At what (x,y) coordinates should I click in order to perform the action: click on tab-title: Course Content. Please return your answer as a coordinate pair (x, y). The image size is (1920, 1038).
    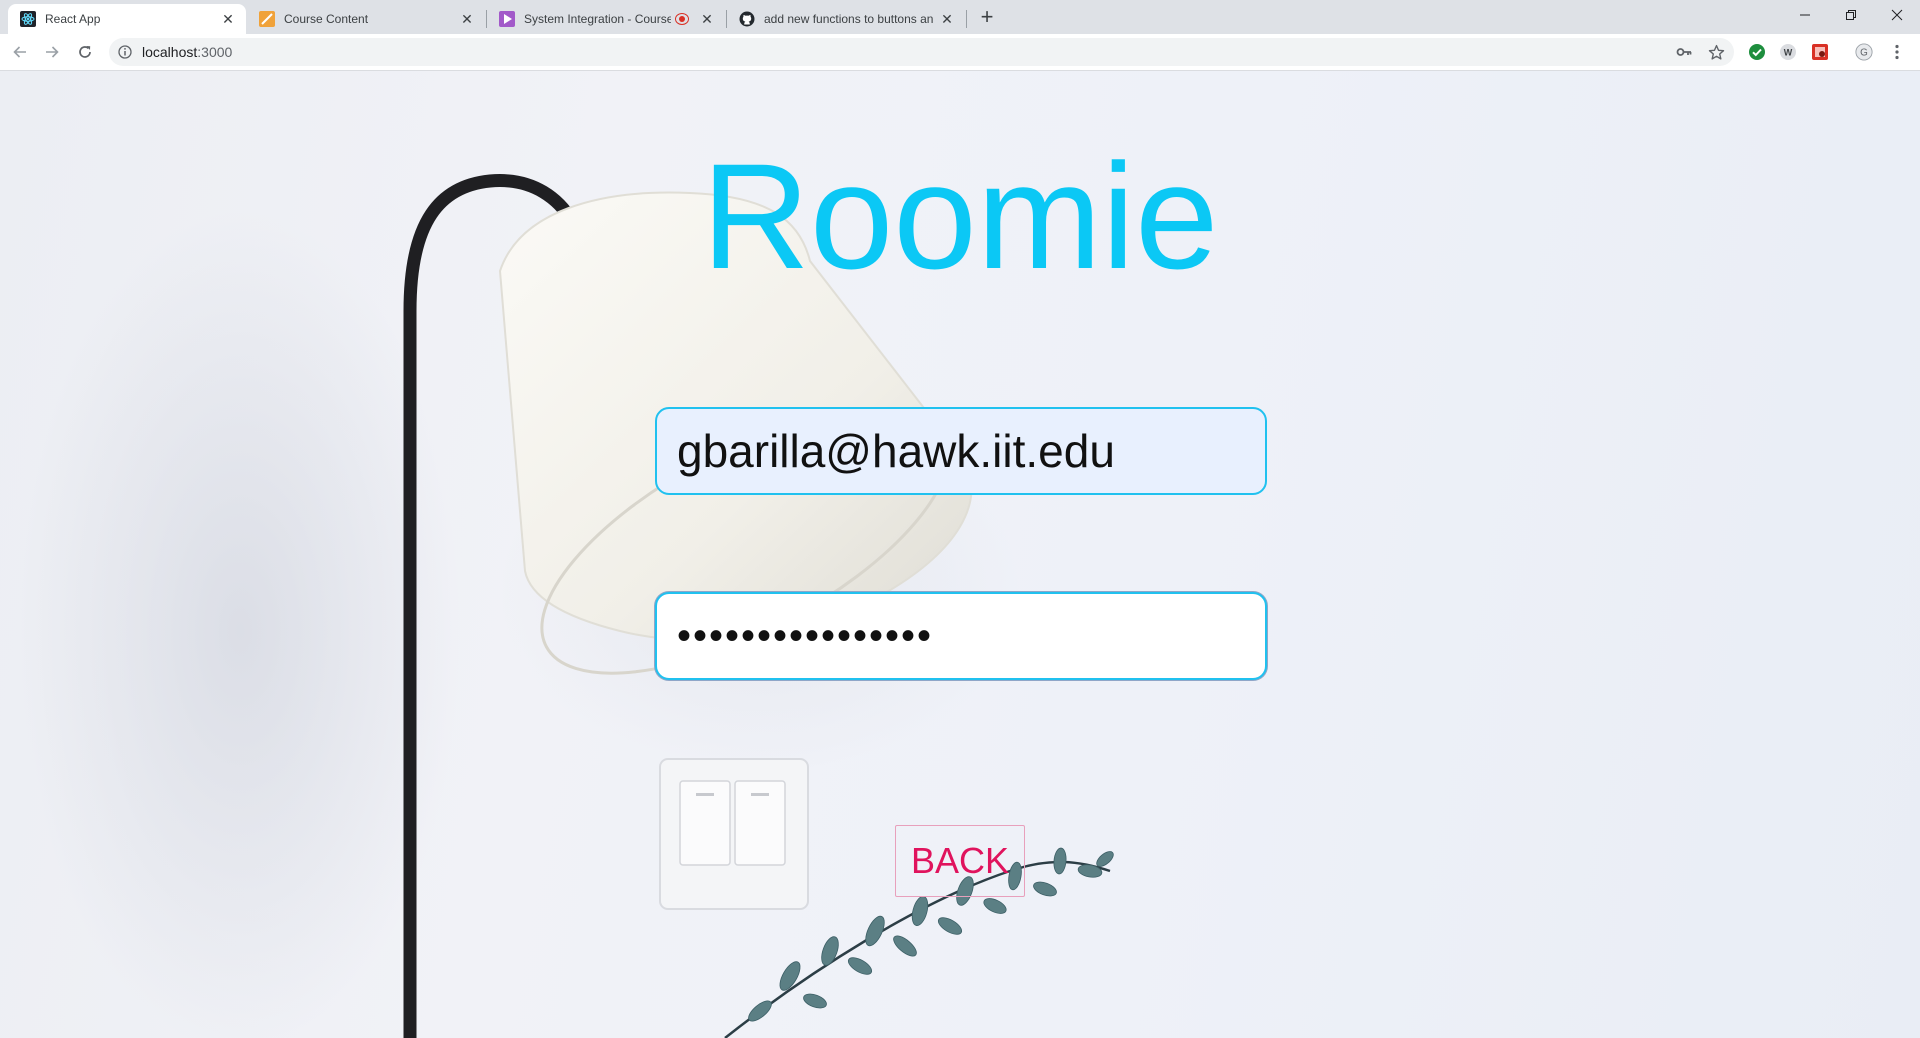
    Looking at the image, I should click on (326, 19).